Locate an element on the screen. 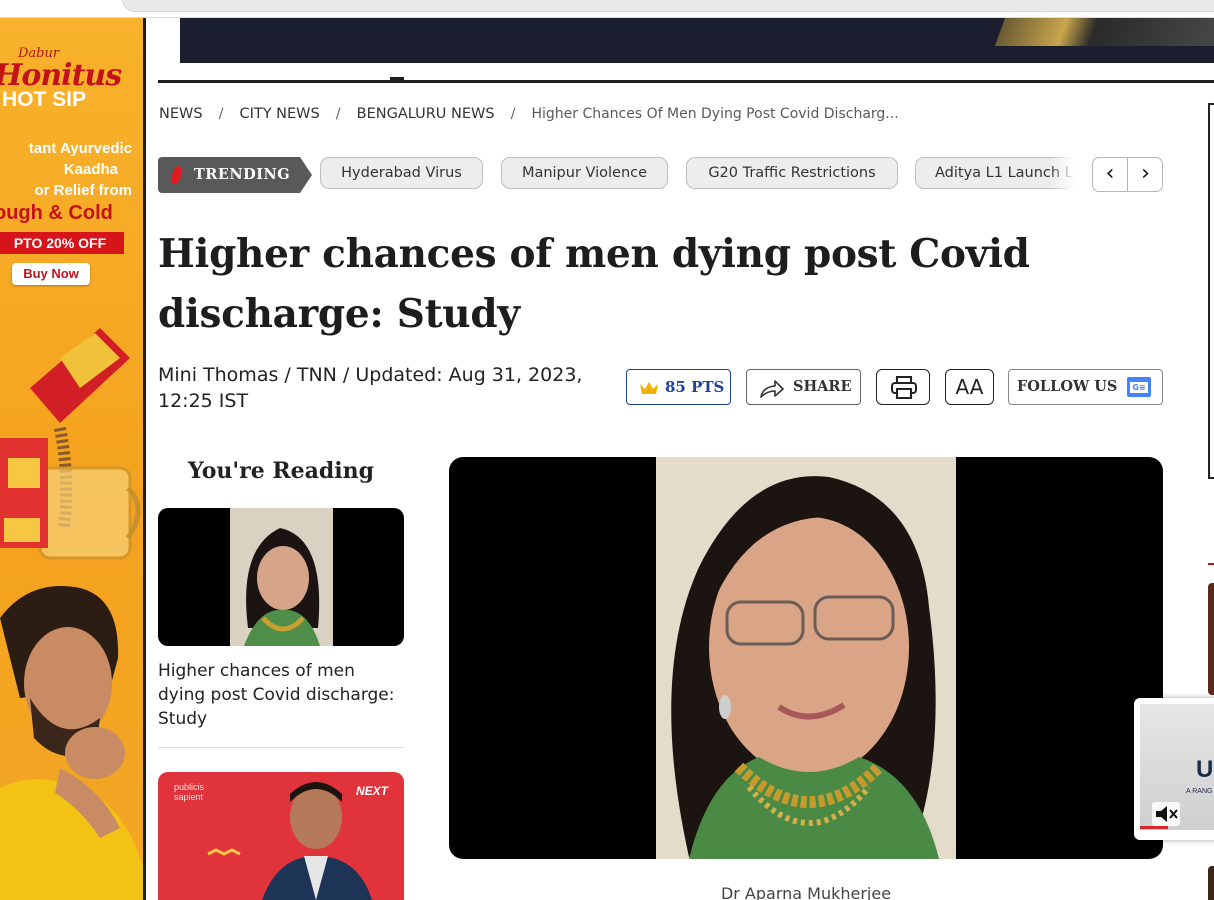  trending-badge: TRENDING is located at coordinates (235, 175).